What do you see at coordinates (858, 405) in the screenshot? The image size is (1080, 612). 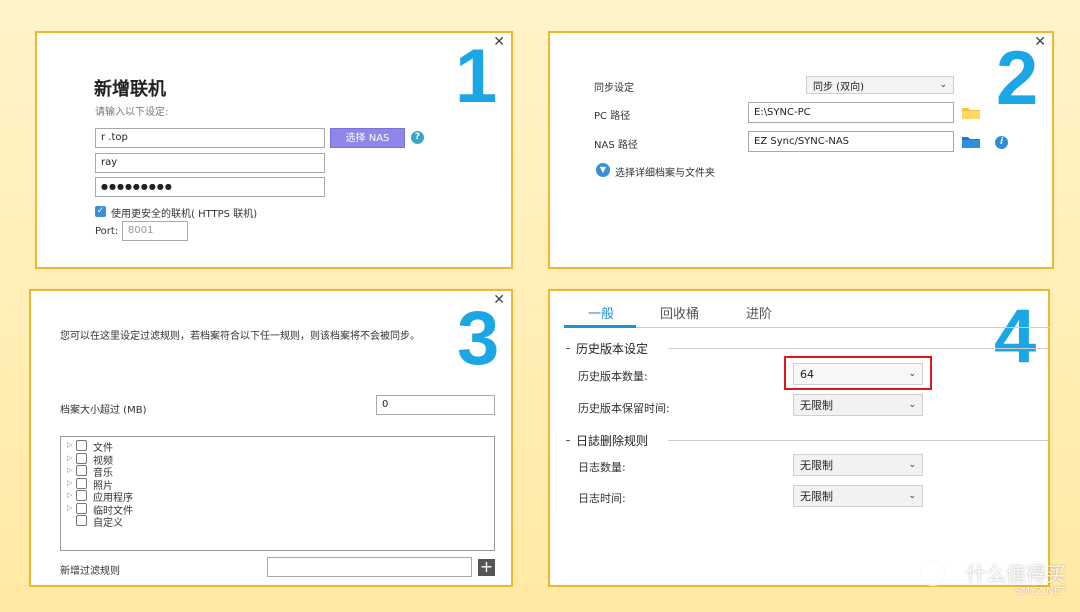 I see `history-retention-select: 无限制 ⌄` at bounding box center [858, 405].